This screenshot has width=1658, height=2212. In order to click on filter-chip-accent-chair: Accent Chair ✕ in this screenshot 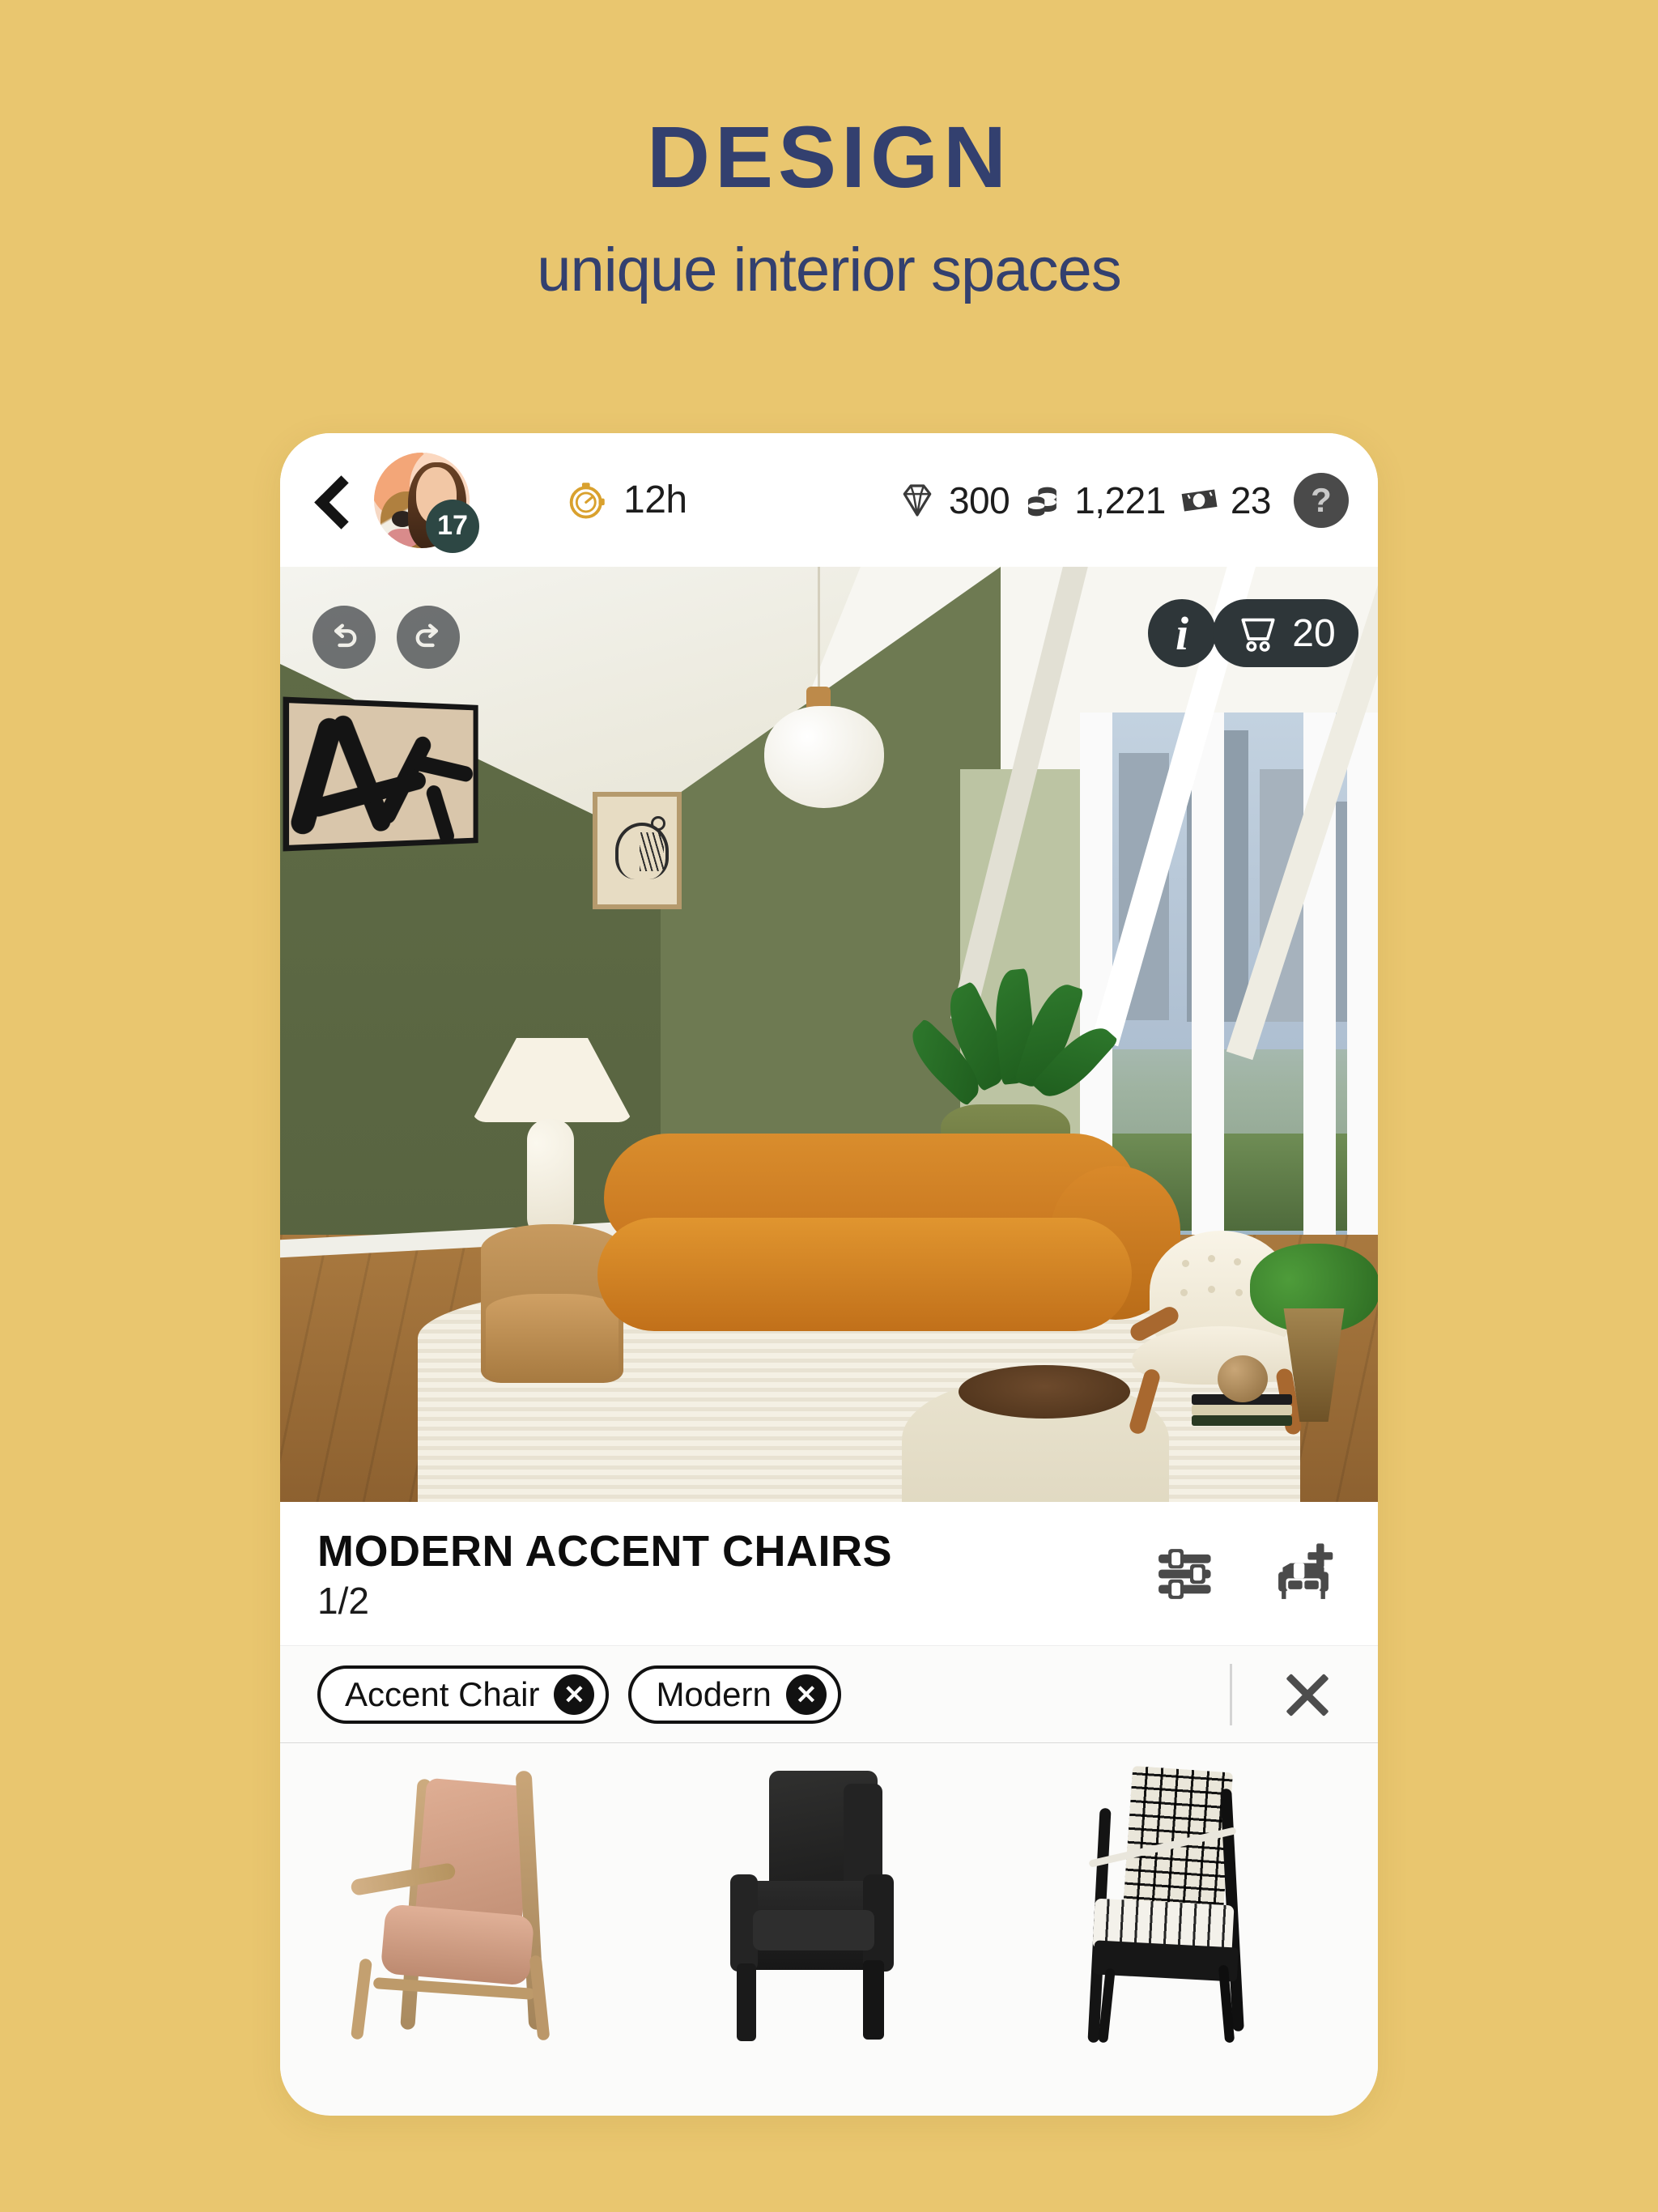, I will do `click(463, 1695)`.